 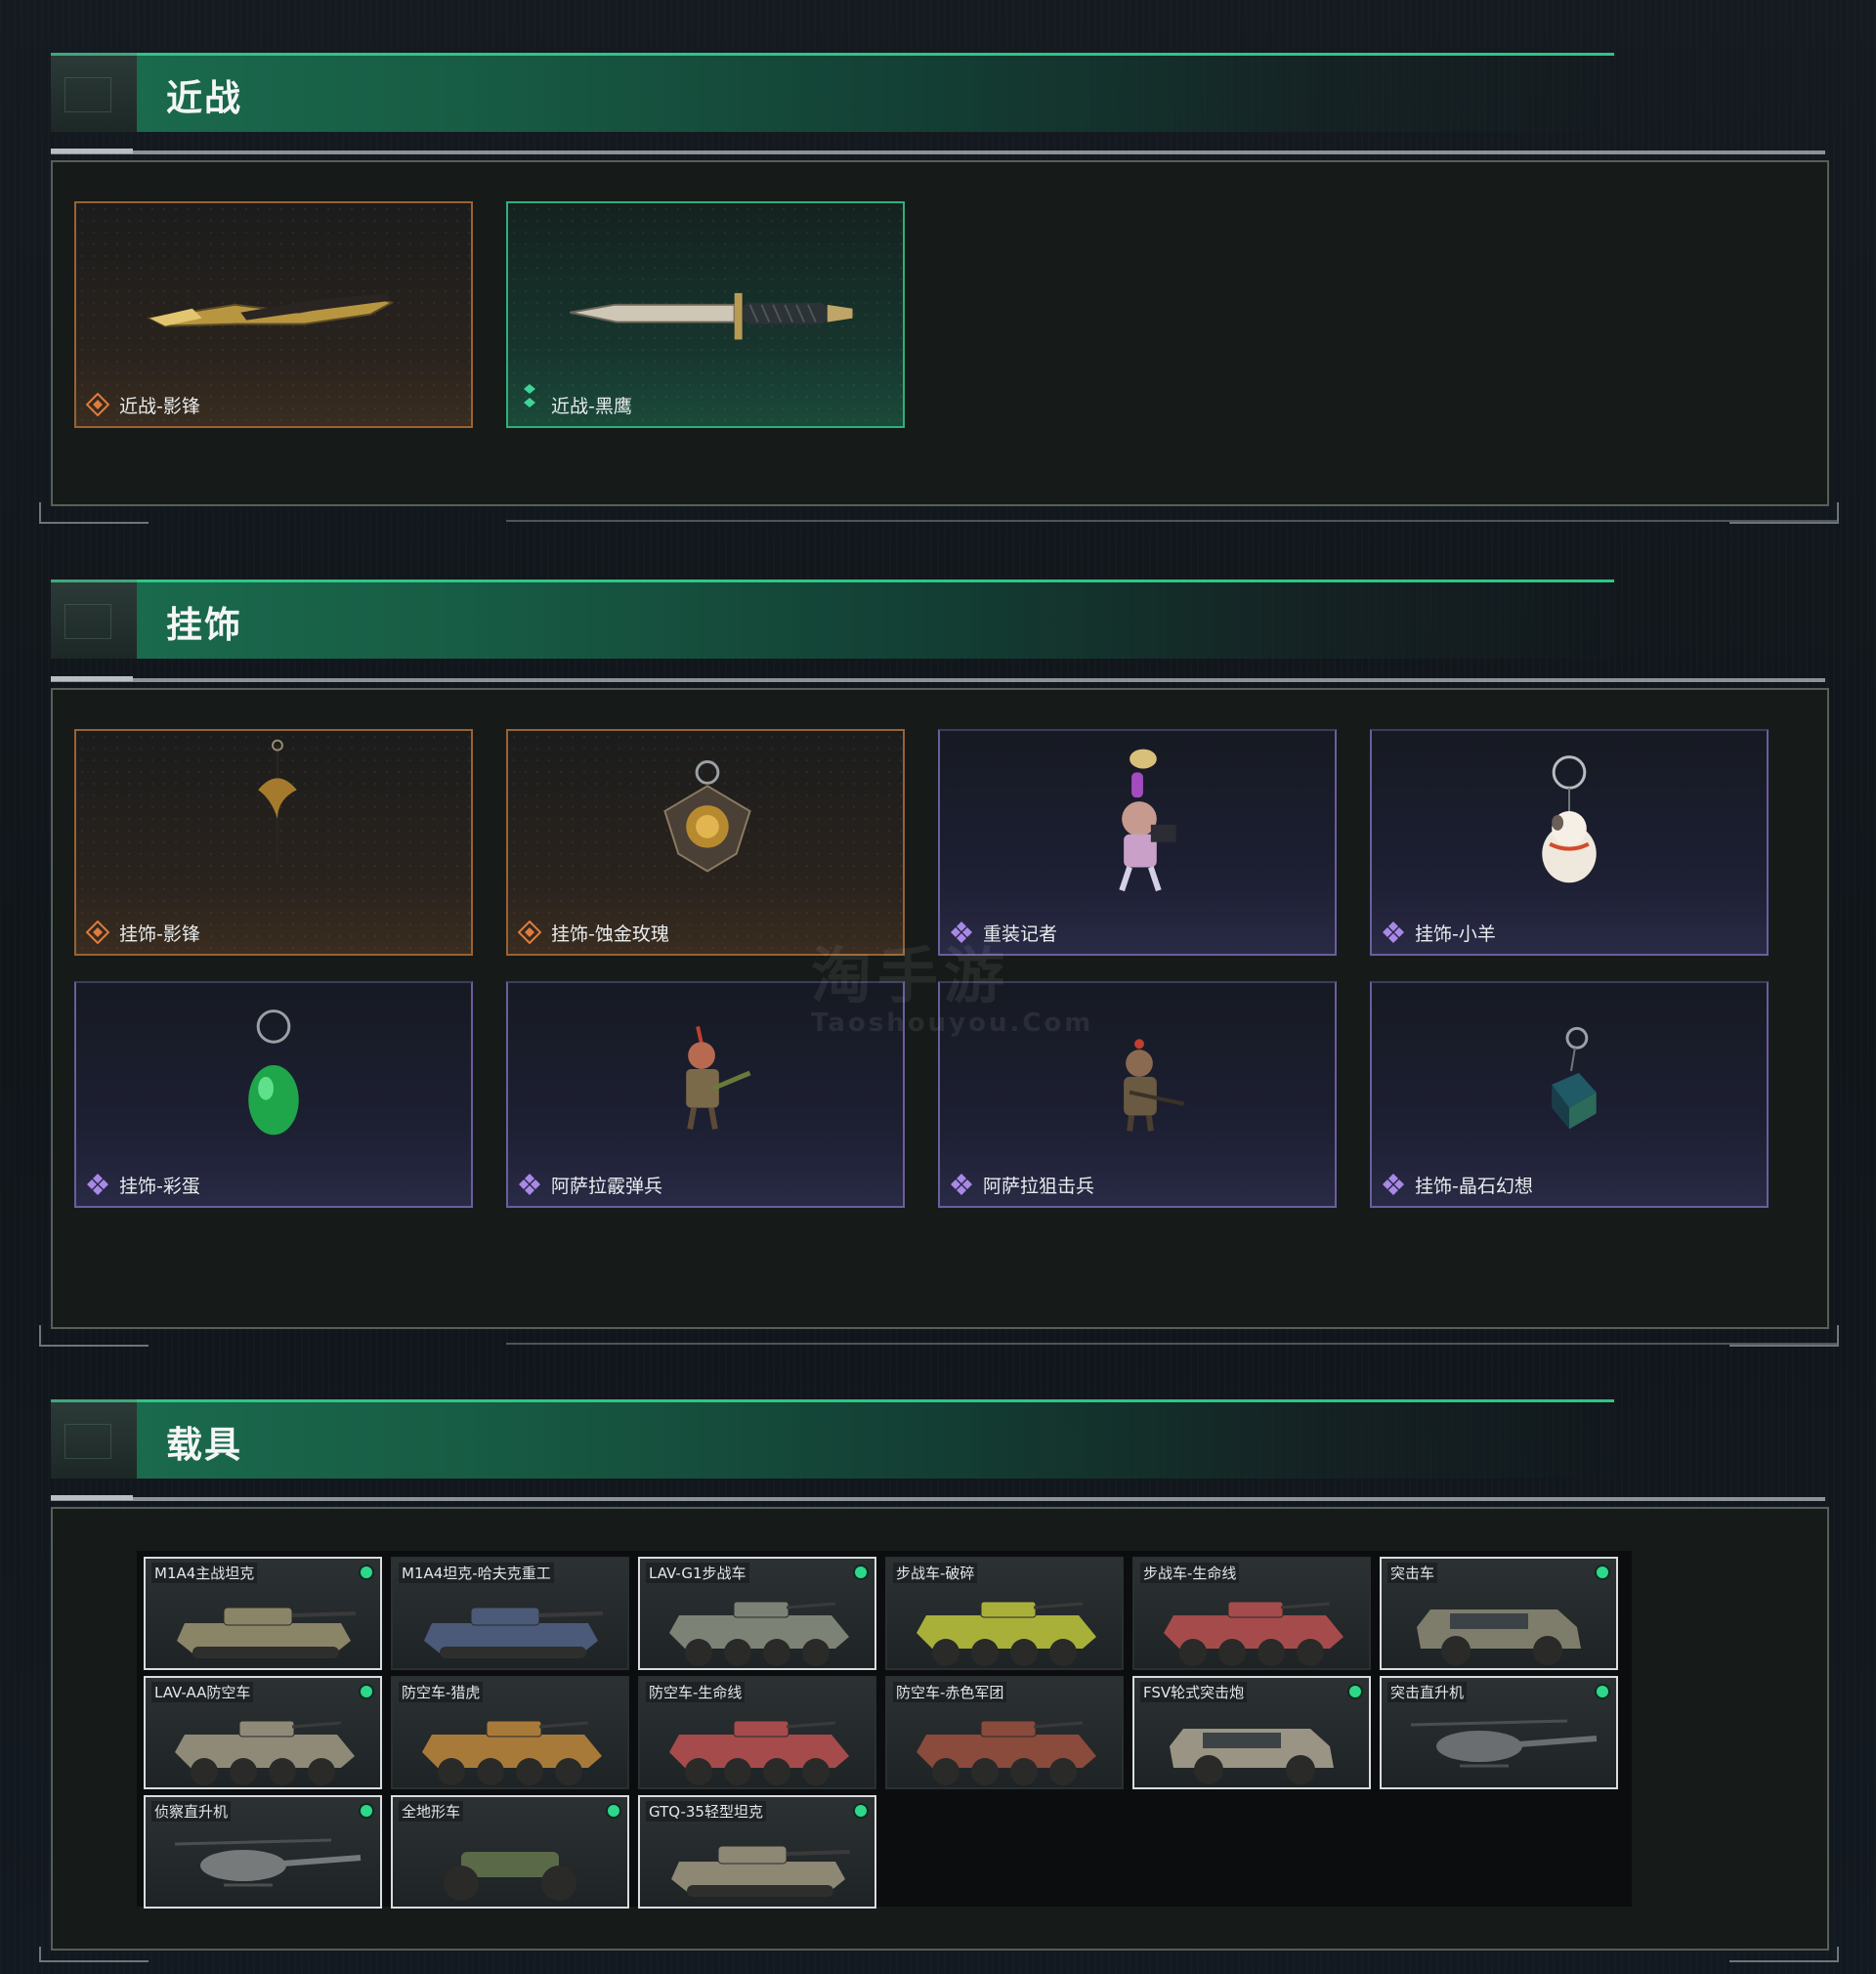 I want to click on vehicle-label: M1A4坦克-哈夫克重工, so click(x=476, y=1573).